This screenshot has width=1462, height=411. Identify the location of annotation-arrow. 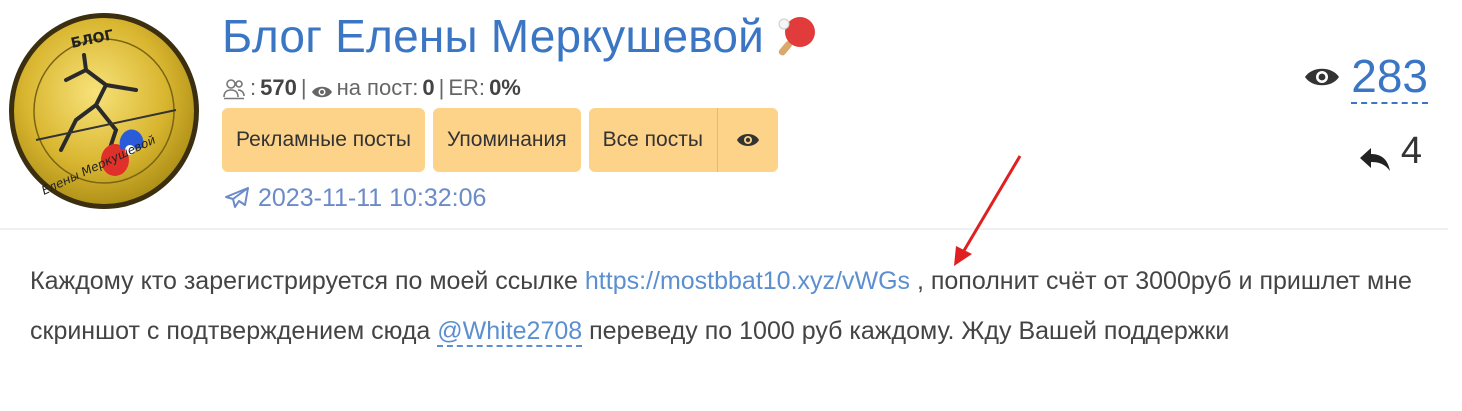
(988, 210).